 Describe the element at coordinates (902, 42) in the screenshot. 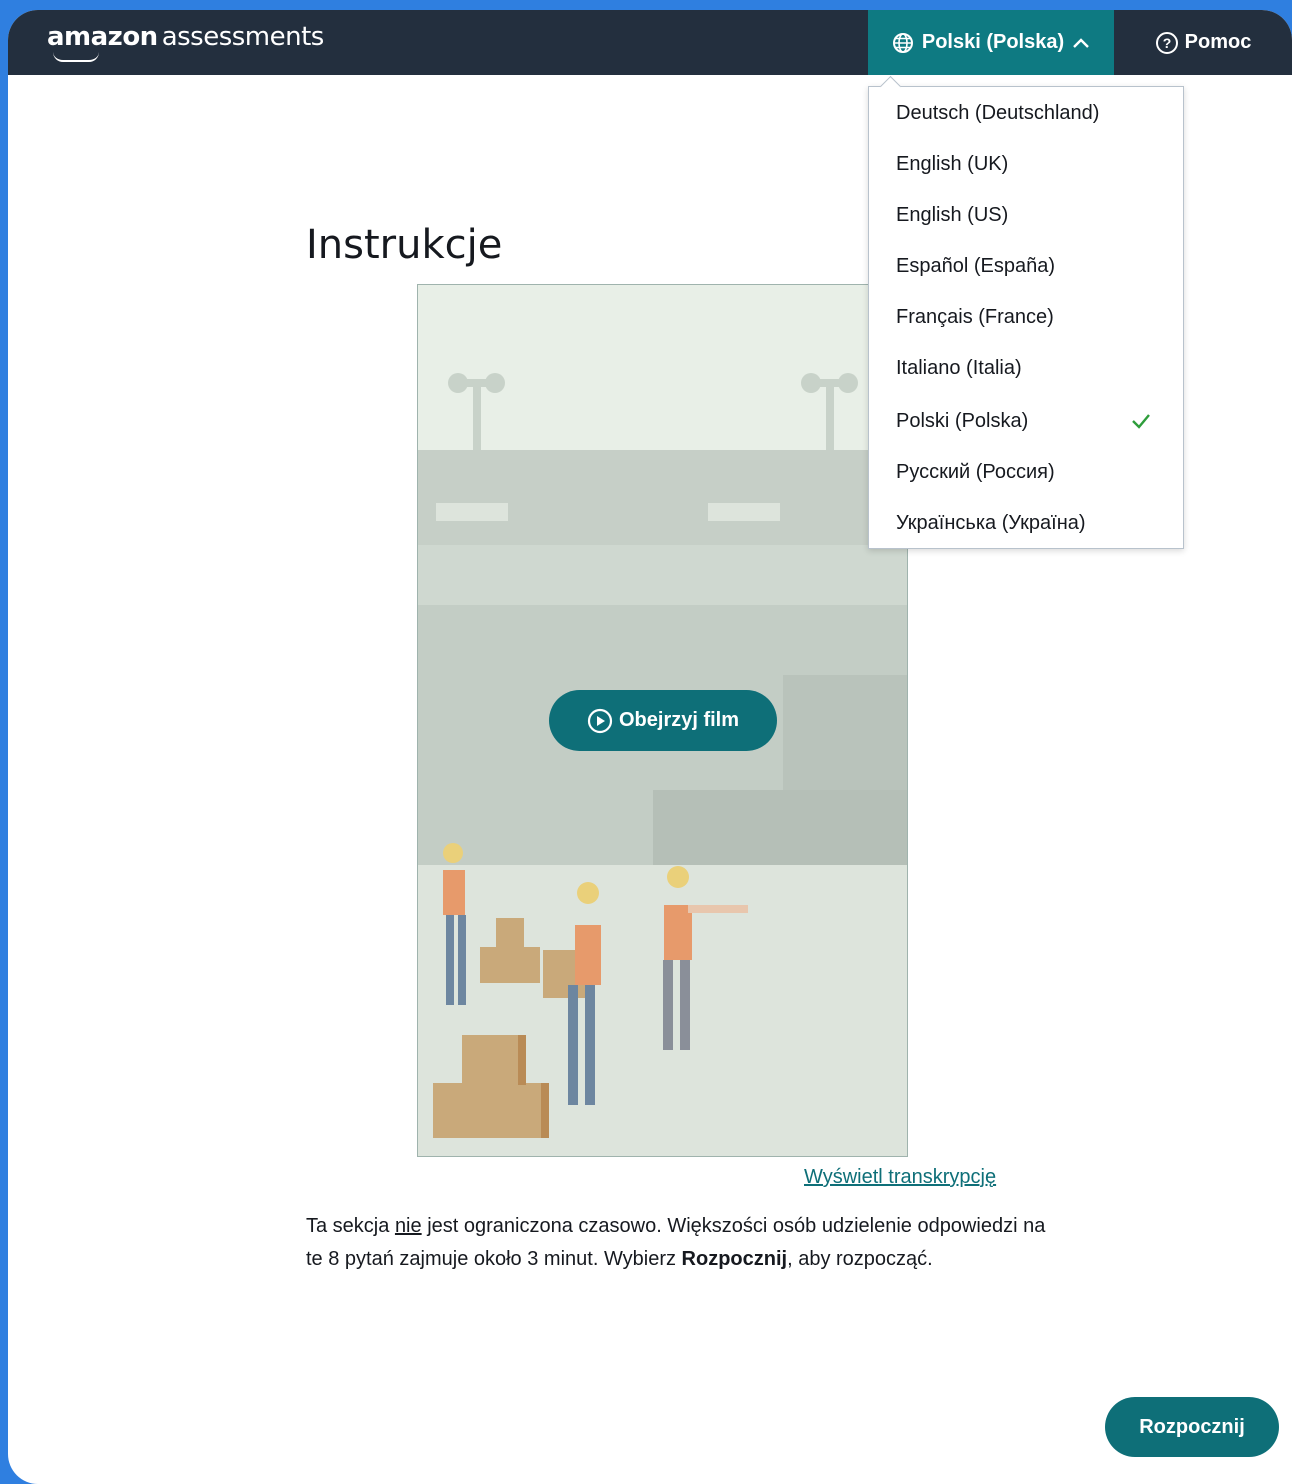

I see `globe-icon` at that location.